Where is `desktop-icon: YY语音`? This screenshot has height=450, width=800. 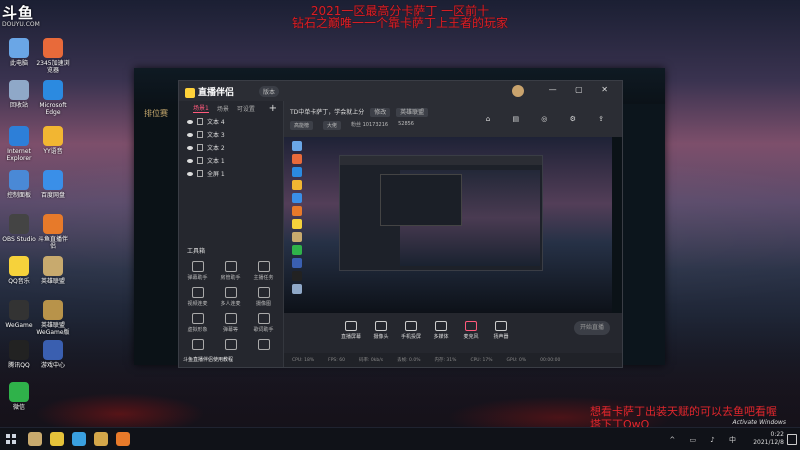
desktop-icon: YY语音 is located at coordinates (53, 140).